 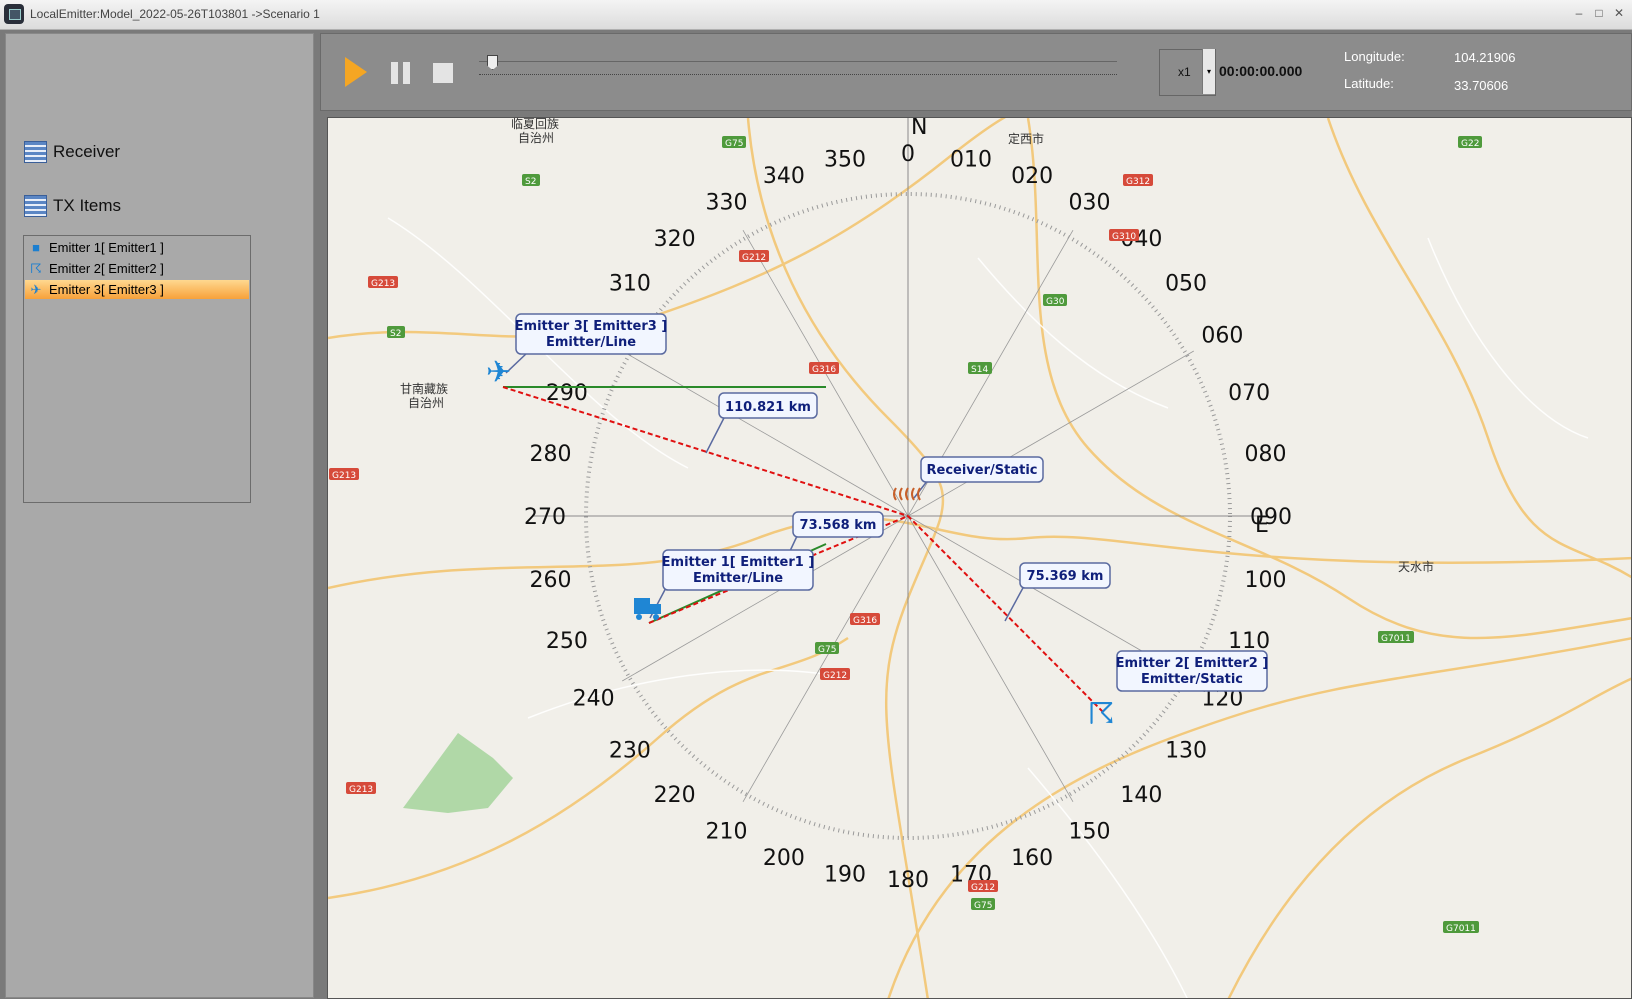 I want to click on minimize-button: –, so click(x=1579, y=13).